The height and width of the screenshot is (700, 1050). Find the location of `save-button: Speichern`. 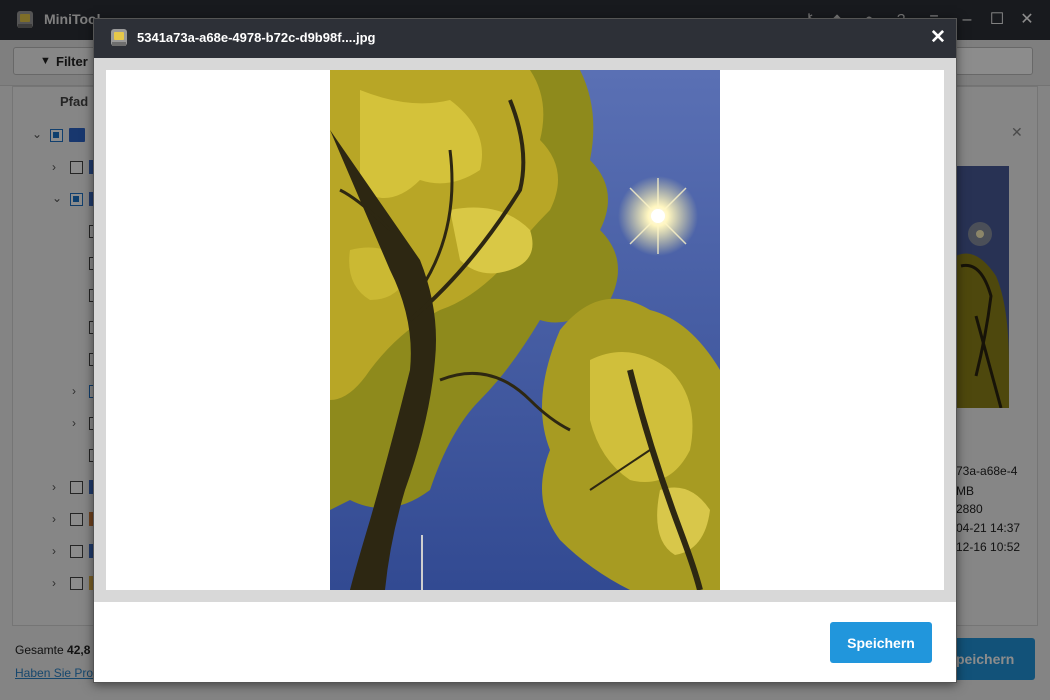

save-button: Speichern is located at coordinates (881, 642).